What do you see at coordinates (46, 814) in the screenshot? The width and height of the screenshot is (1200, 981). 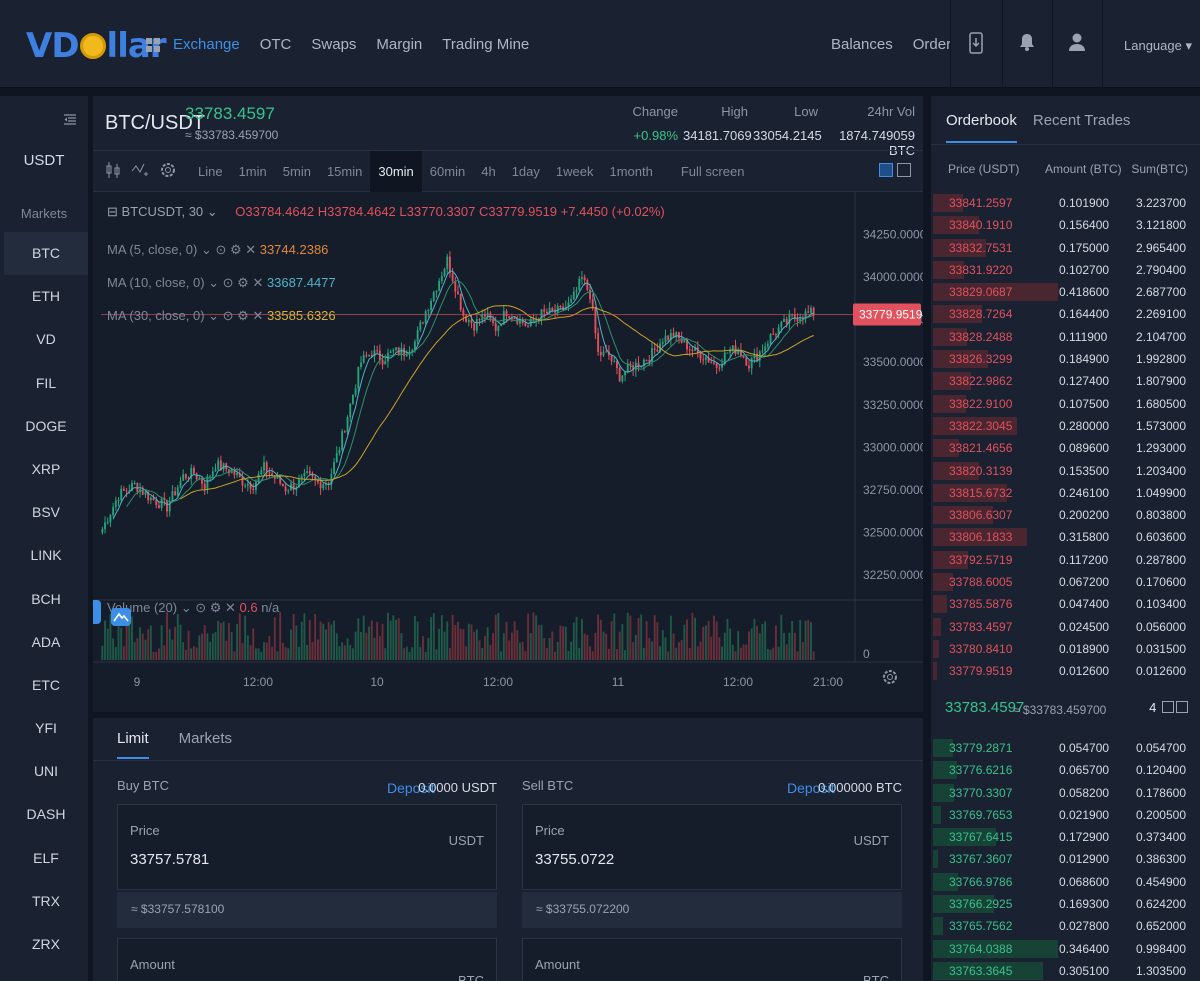 I see `market-item-dash: DASH` at bounding box center [46, 814].